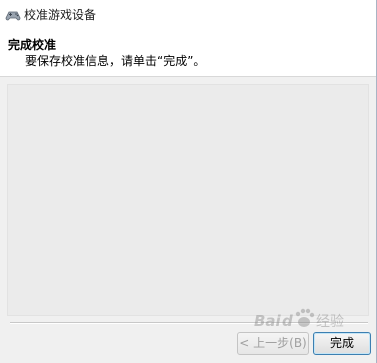 The width and height of the screenshot is (377, 363). I want to click on button-separator, so click(189, 323).